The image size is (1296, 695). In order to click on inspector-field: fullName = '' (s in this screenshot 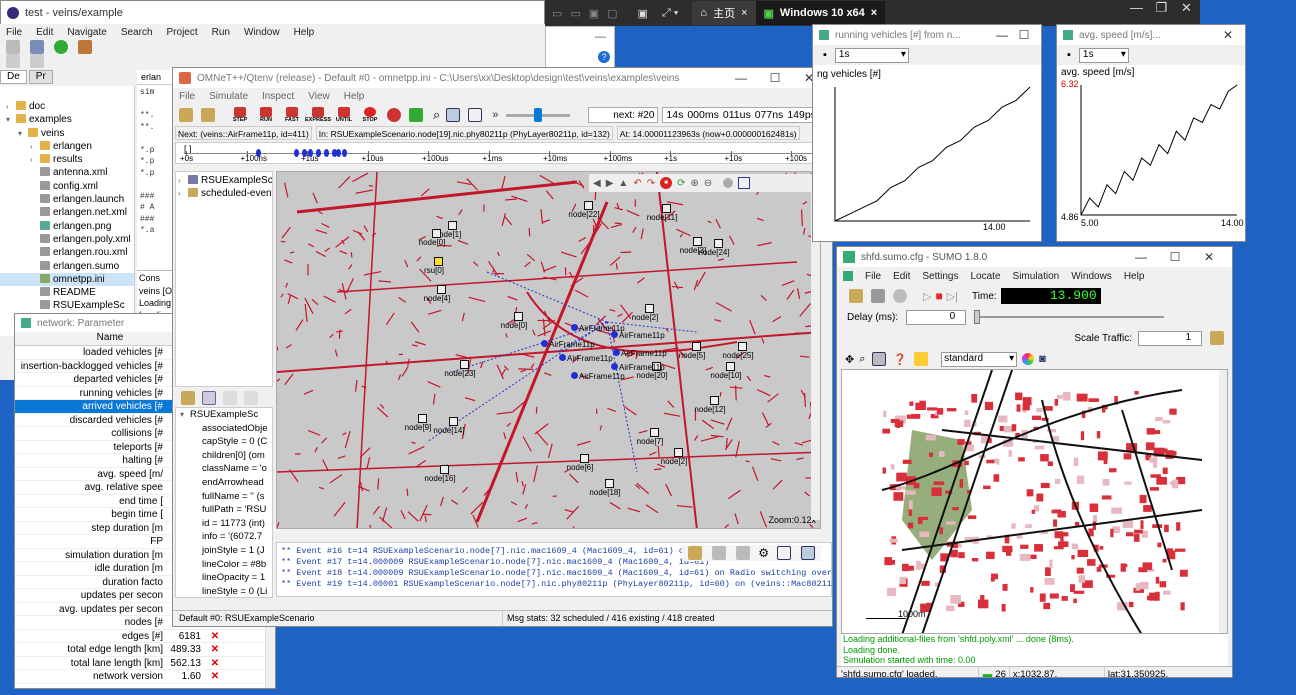, I will do `click(226, 497)`.